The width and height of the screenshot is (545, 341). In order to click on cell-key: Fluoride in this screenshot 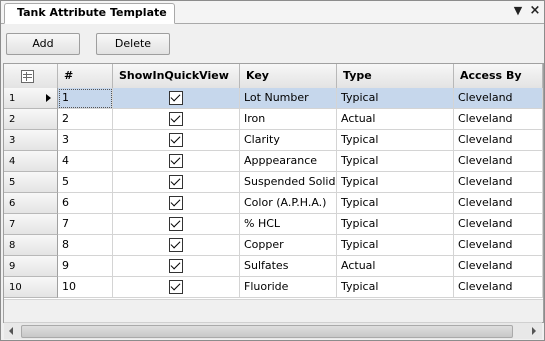, I will do `click(288, 287)`.